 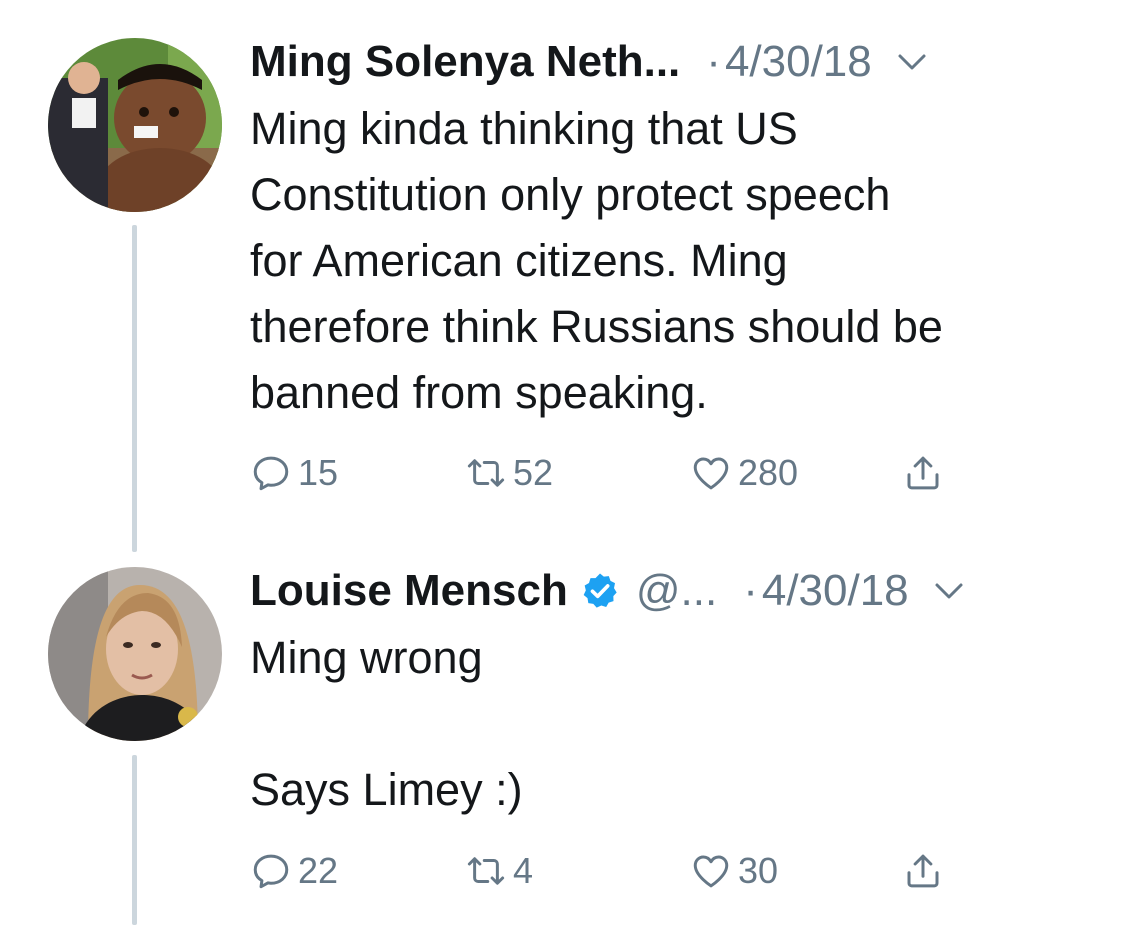 I want to click on tweet-header: Ming Solenya Neth... · 4/30/18, so click(x=675, y=62).